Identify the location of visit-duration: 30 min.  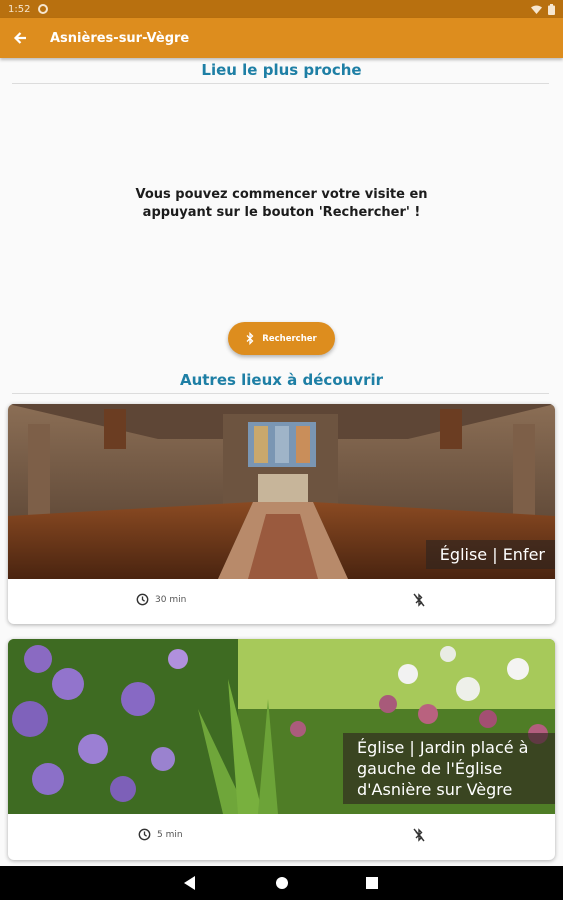
(161, 599).